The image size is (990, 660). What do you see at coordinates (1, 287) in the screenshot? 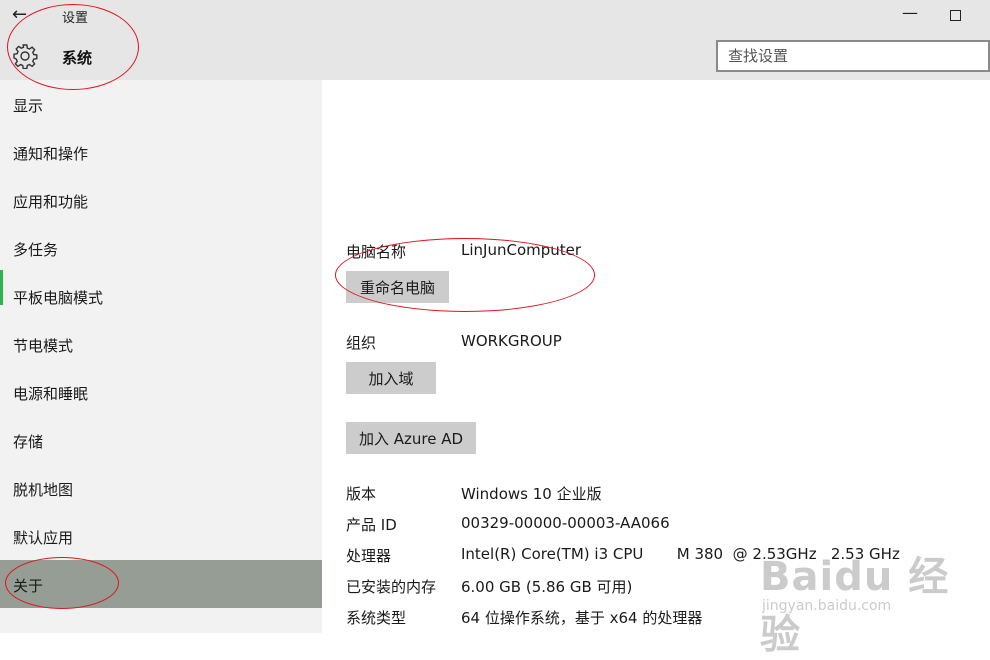
I see `window-edge-accent` at bounding box center [1, 287].